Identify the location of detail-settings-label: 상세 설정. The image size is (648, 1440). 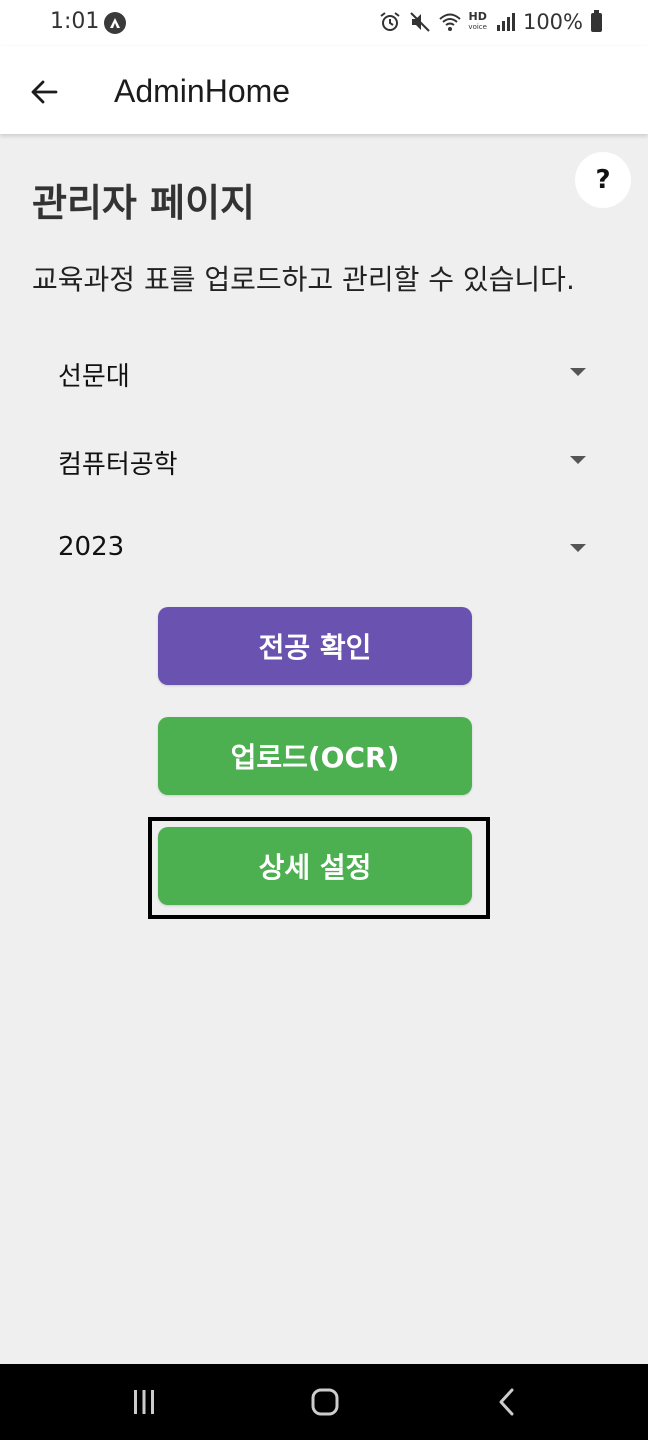
(315, 867).